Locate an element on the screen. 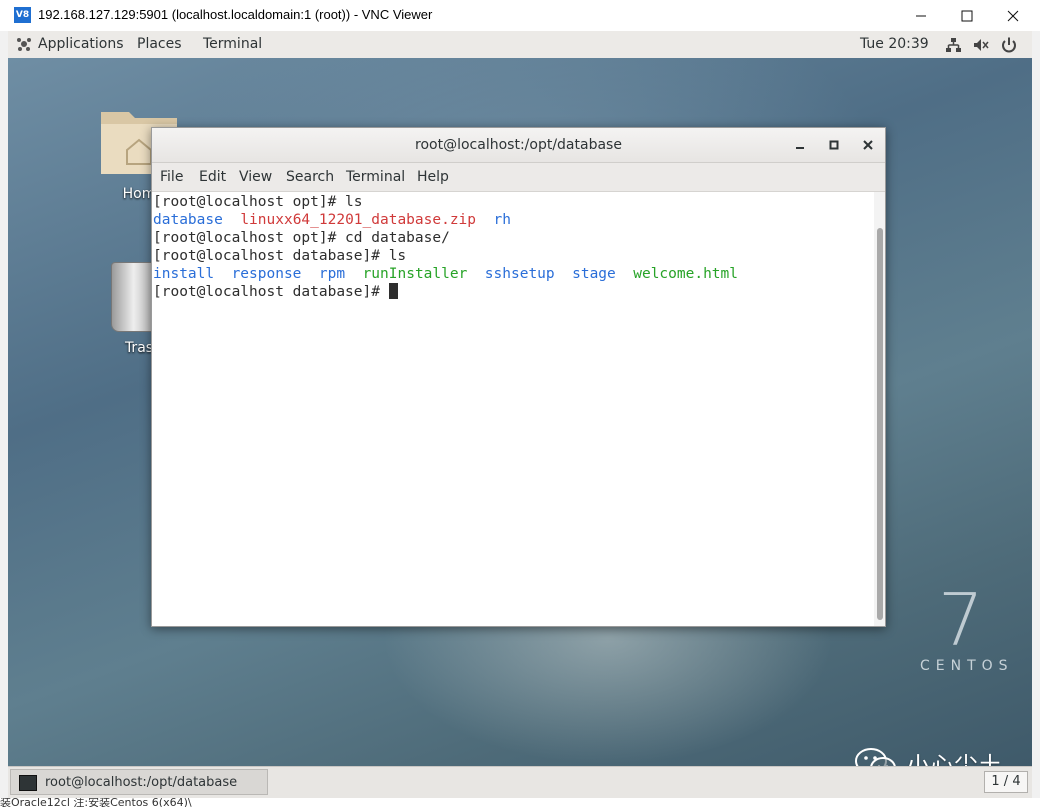 Image resolution: width=1040 pixels, height=807 pixels. wechat-icon is located at coordinates (875, 756).